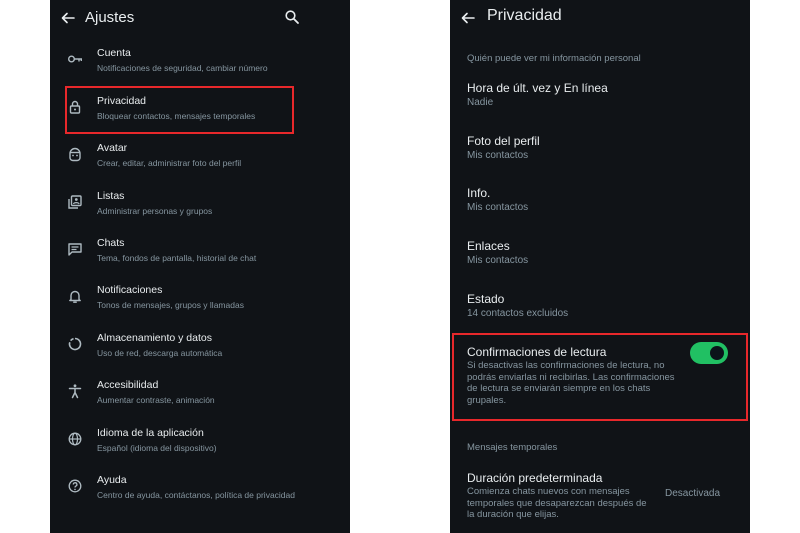 Image resolution: width=800 pixels, height=533 pixels. What do you see at coordinates (179, 110) in the screenshot?
I see `privacidad-highlight-box` at bounding box center [179, 110].